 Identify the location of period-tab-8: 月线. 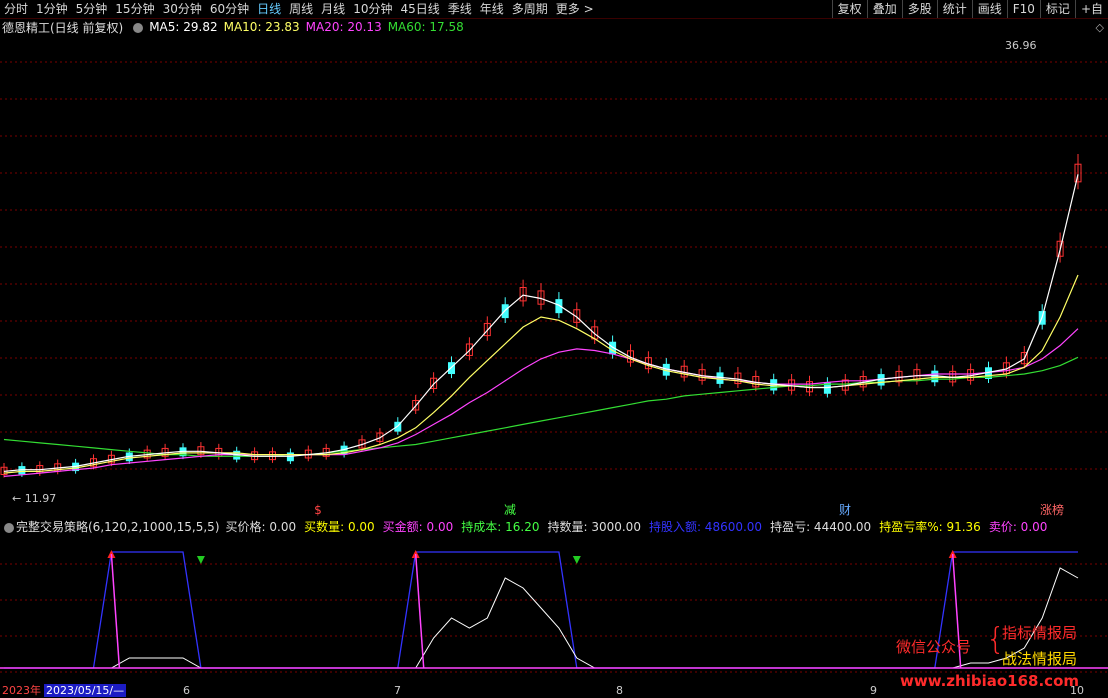
(333, 9).